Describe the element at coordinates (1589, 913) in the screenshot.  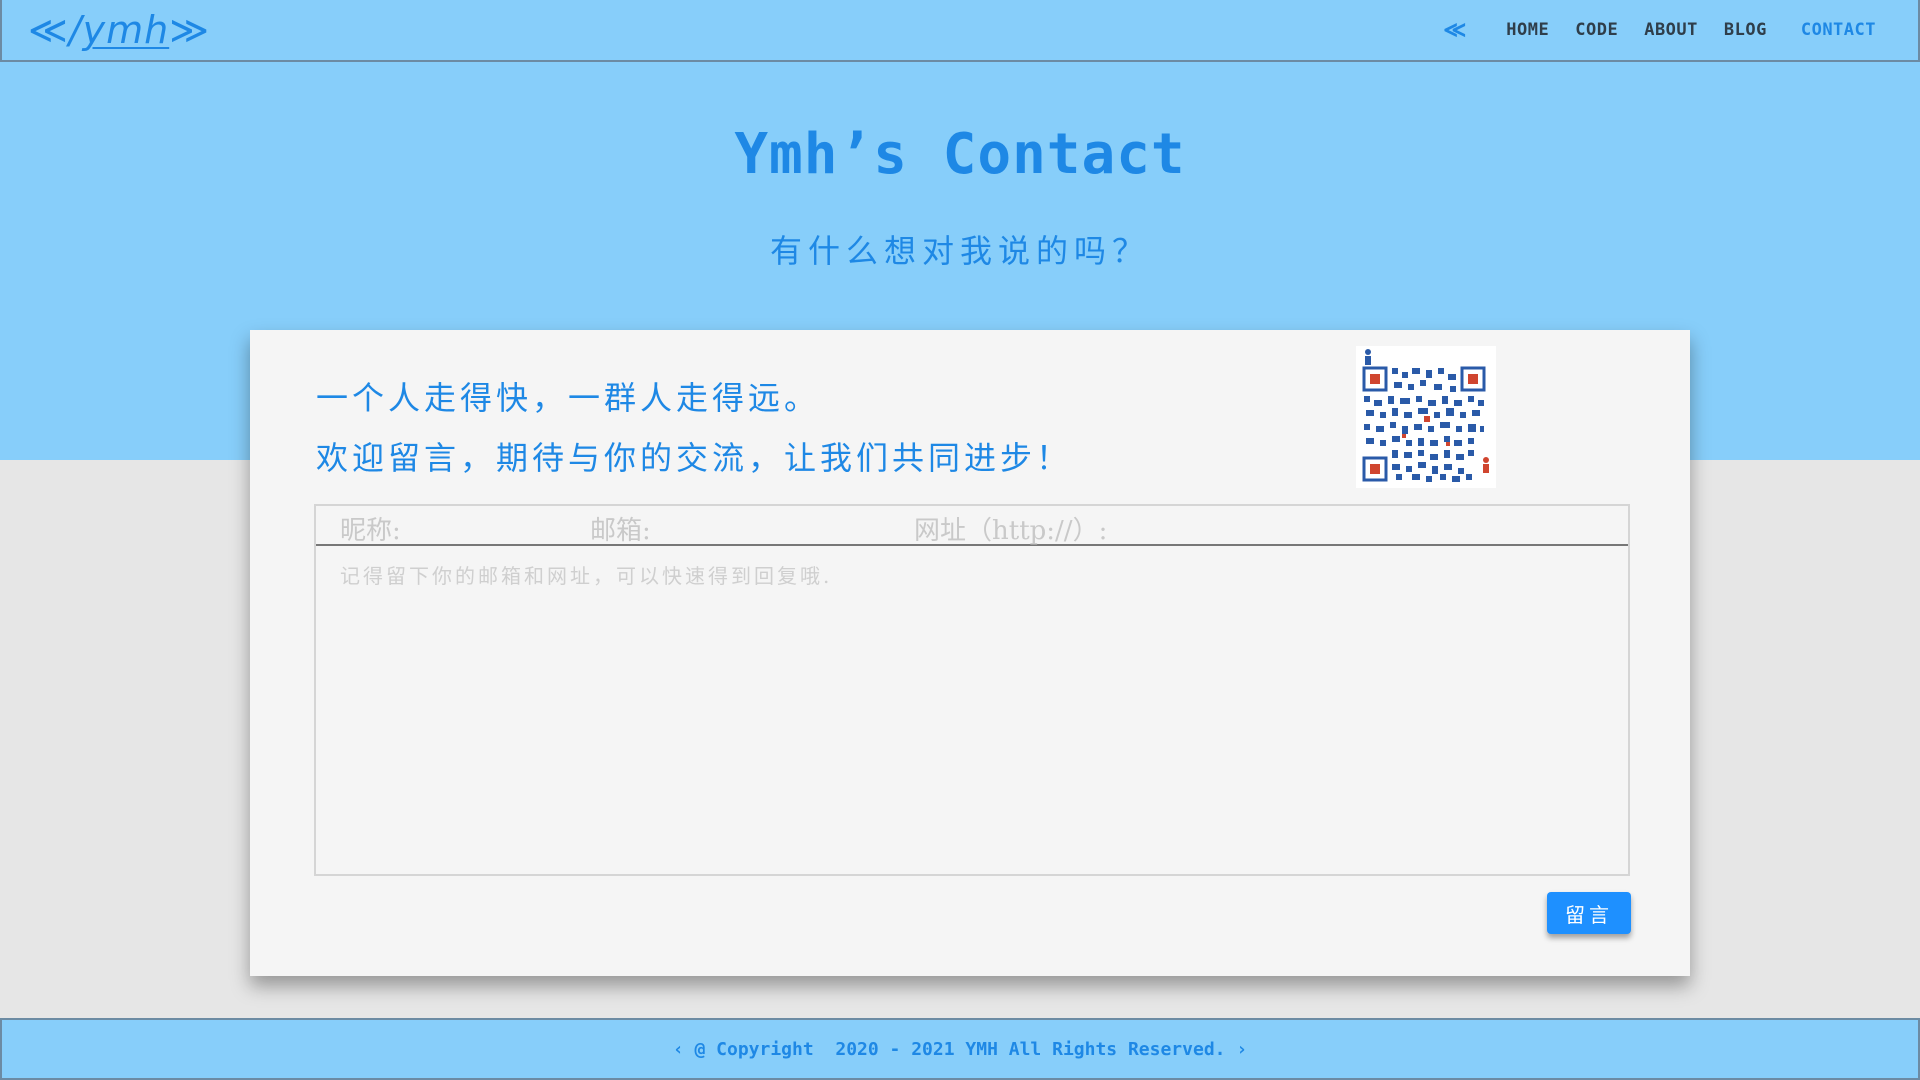
I see `submit-comment-button: 留言` at that location.